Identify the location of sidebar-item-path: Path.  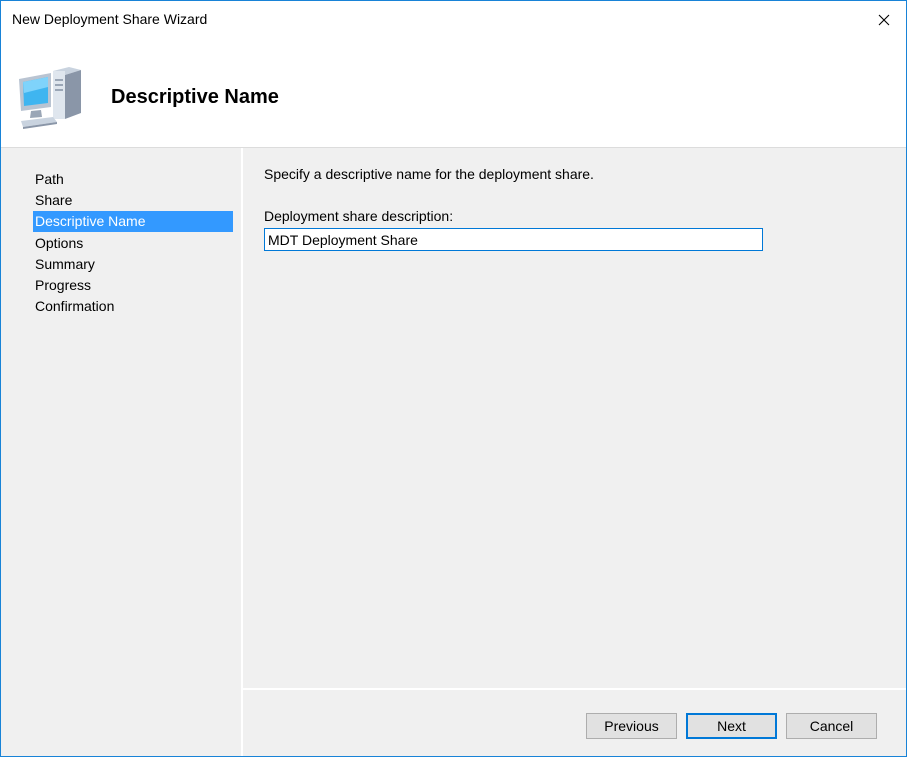
(133, 179).